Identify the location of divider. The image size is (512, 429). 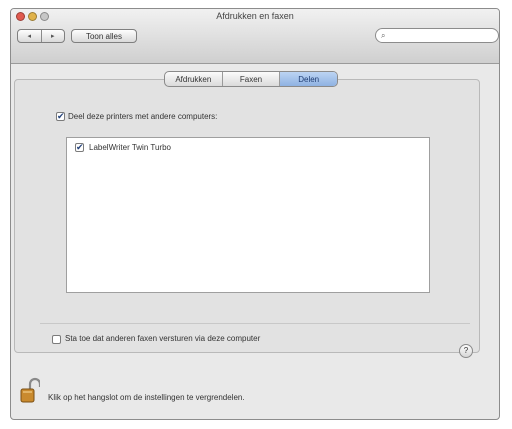
(255, 323).